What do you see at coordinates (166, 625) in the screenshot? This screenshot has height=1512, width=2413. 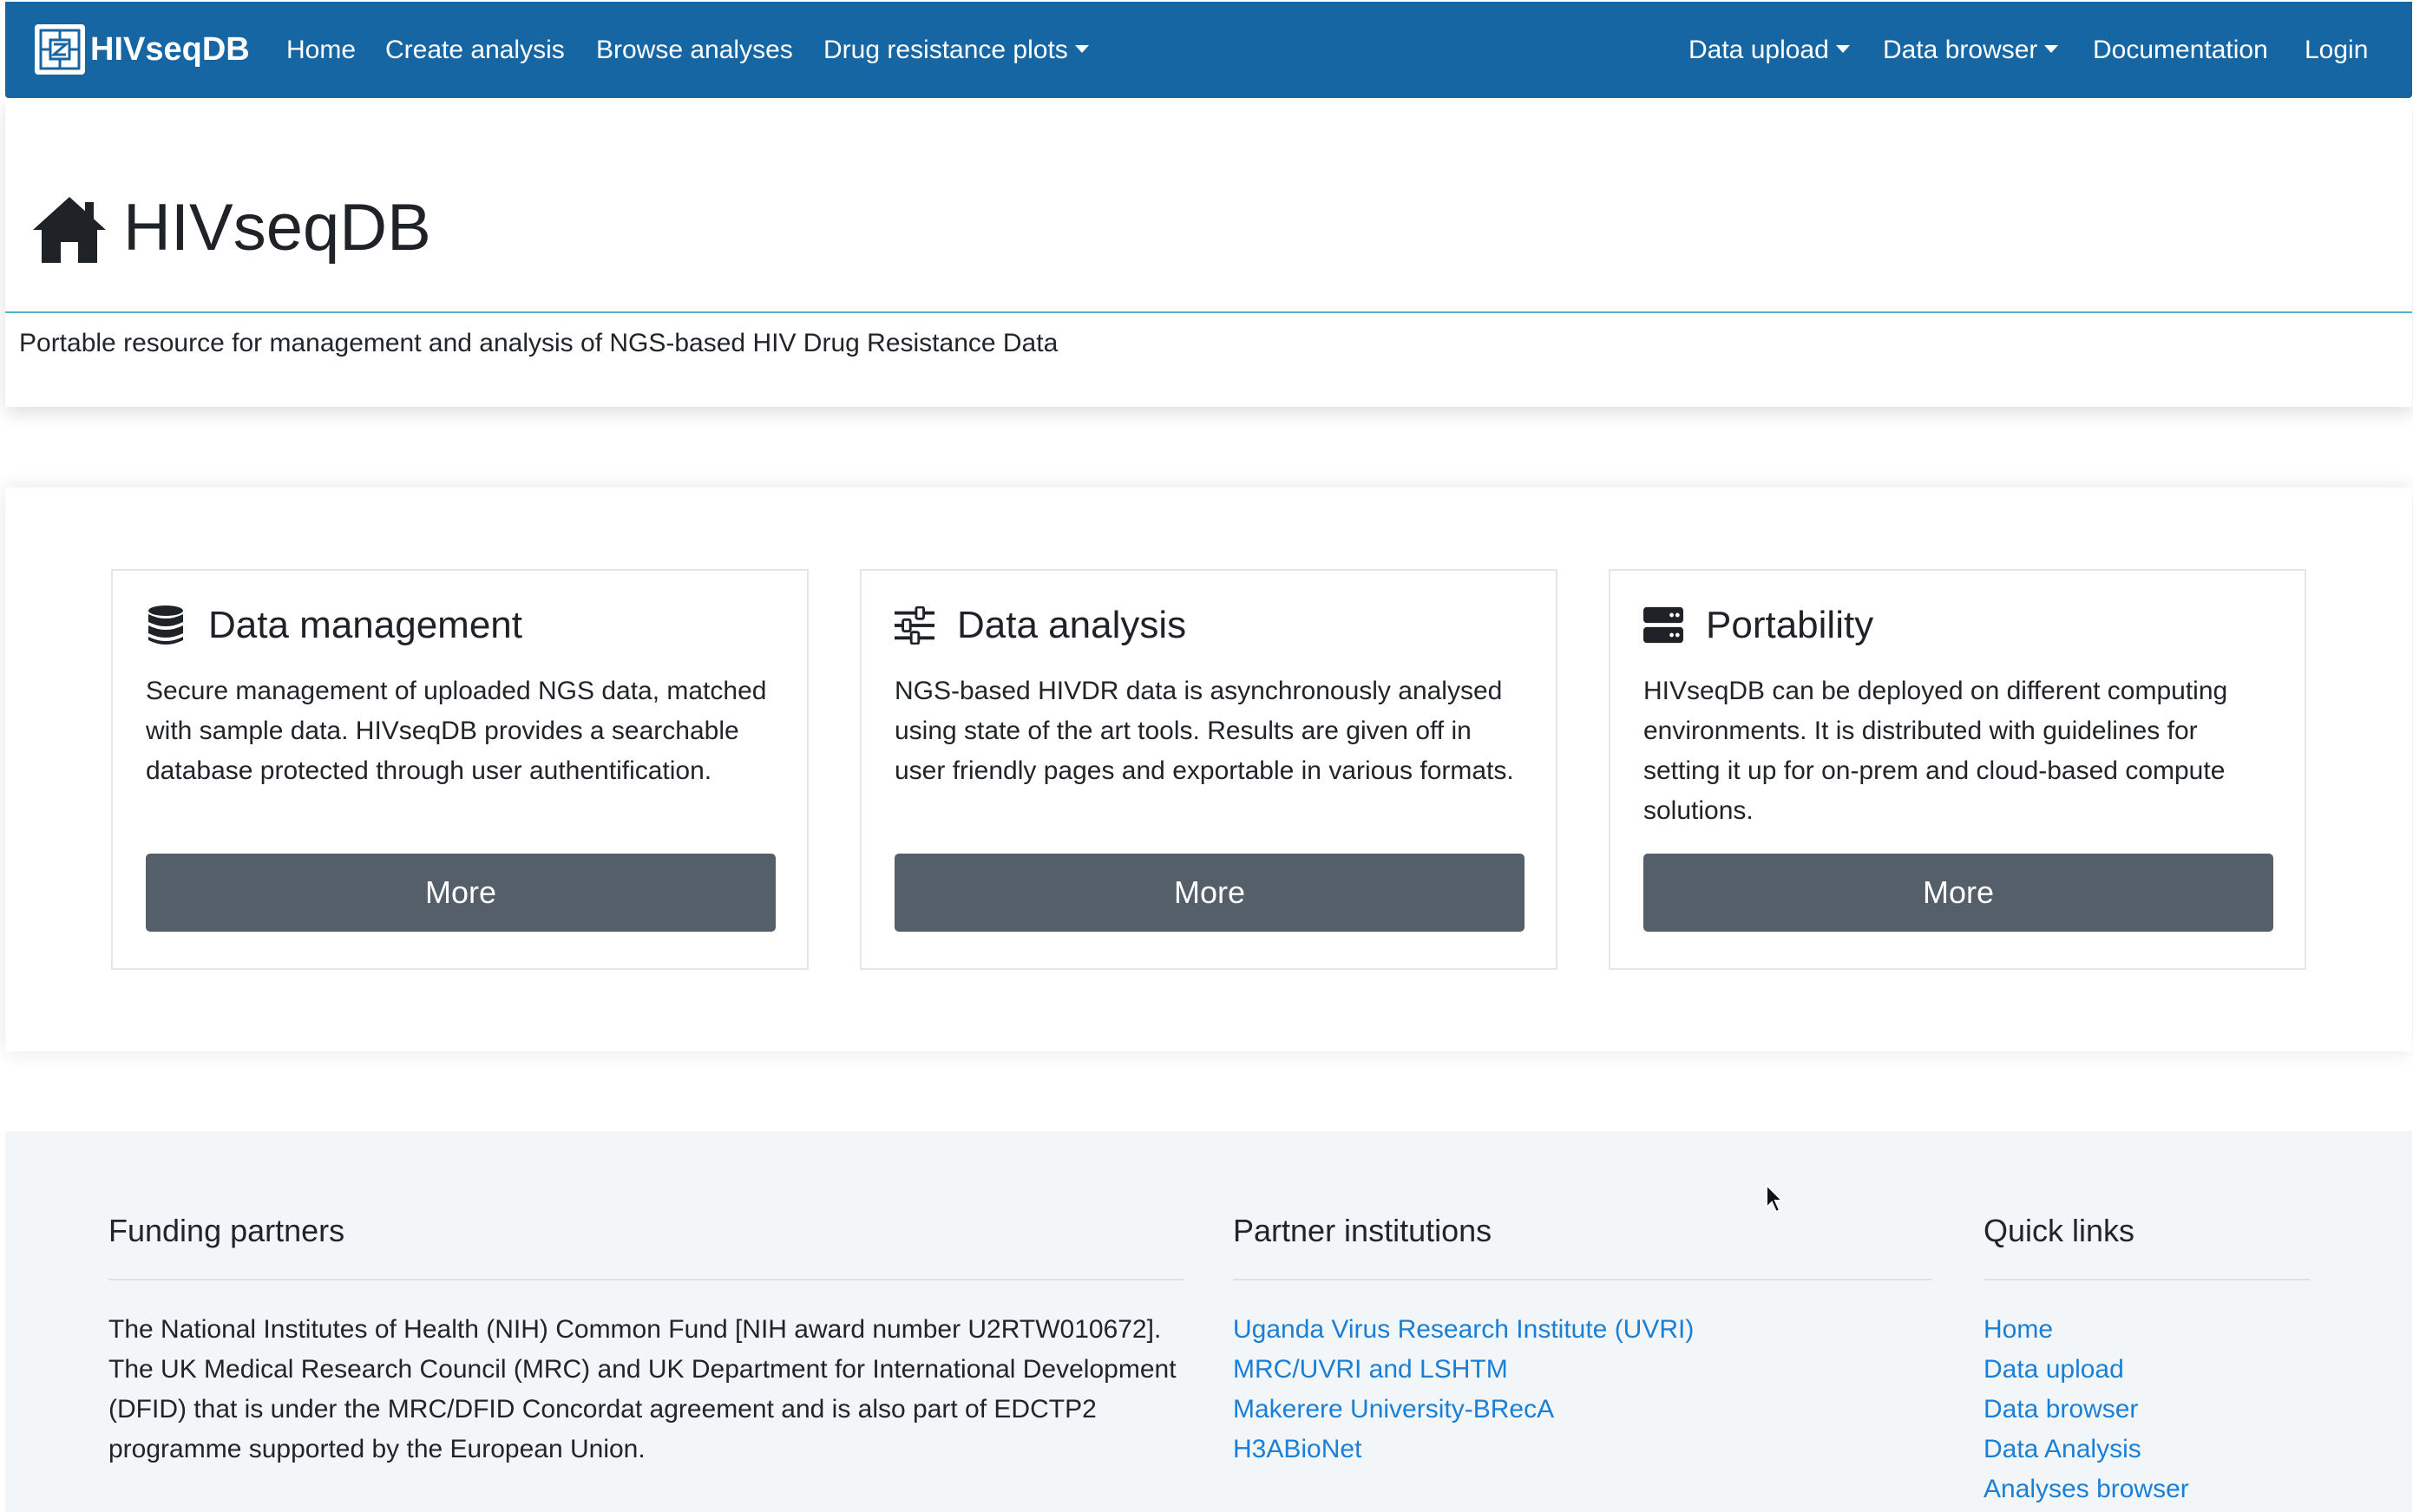 I see `database-icon` at bounding box center [166, 625].